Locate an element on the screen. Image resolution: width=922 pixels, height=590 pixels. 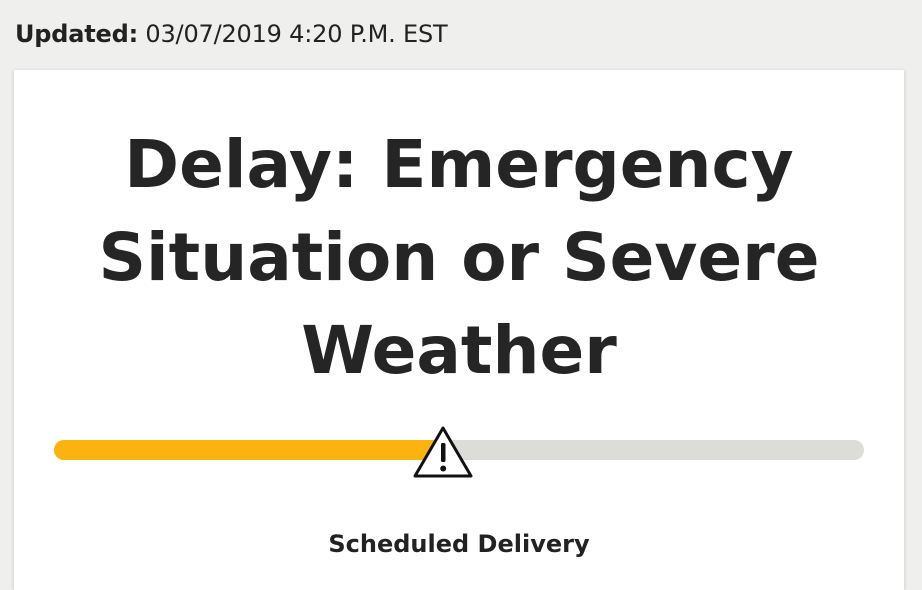
warning-icon is located at coordinates (443, 452).